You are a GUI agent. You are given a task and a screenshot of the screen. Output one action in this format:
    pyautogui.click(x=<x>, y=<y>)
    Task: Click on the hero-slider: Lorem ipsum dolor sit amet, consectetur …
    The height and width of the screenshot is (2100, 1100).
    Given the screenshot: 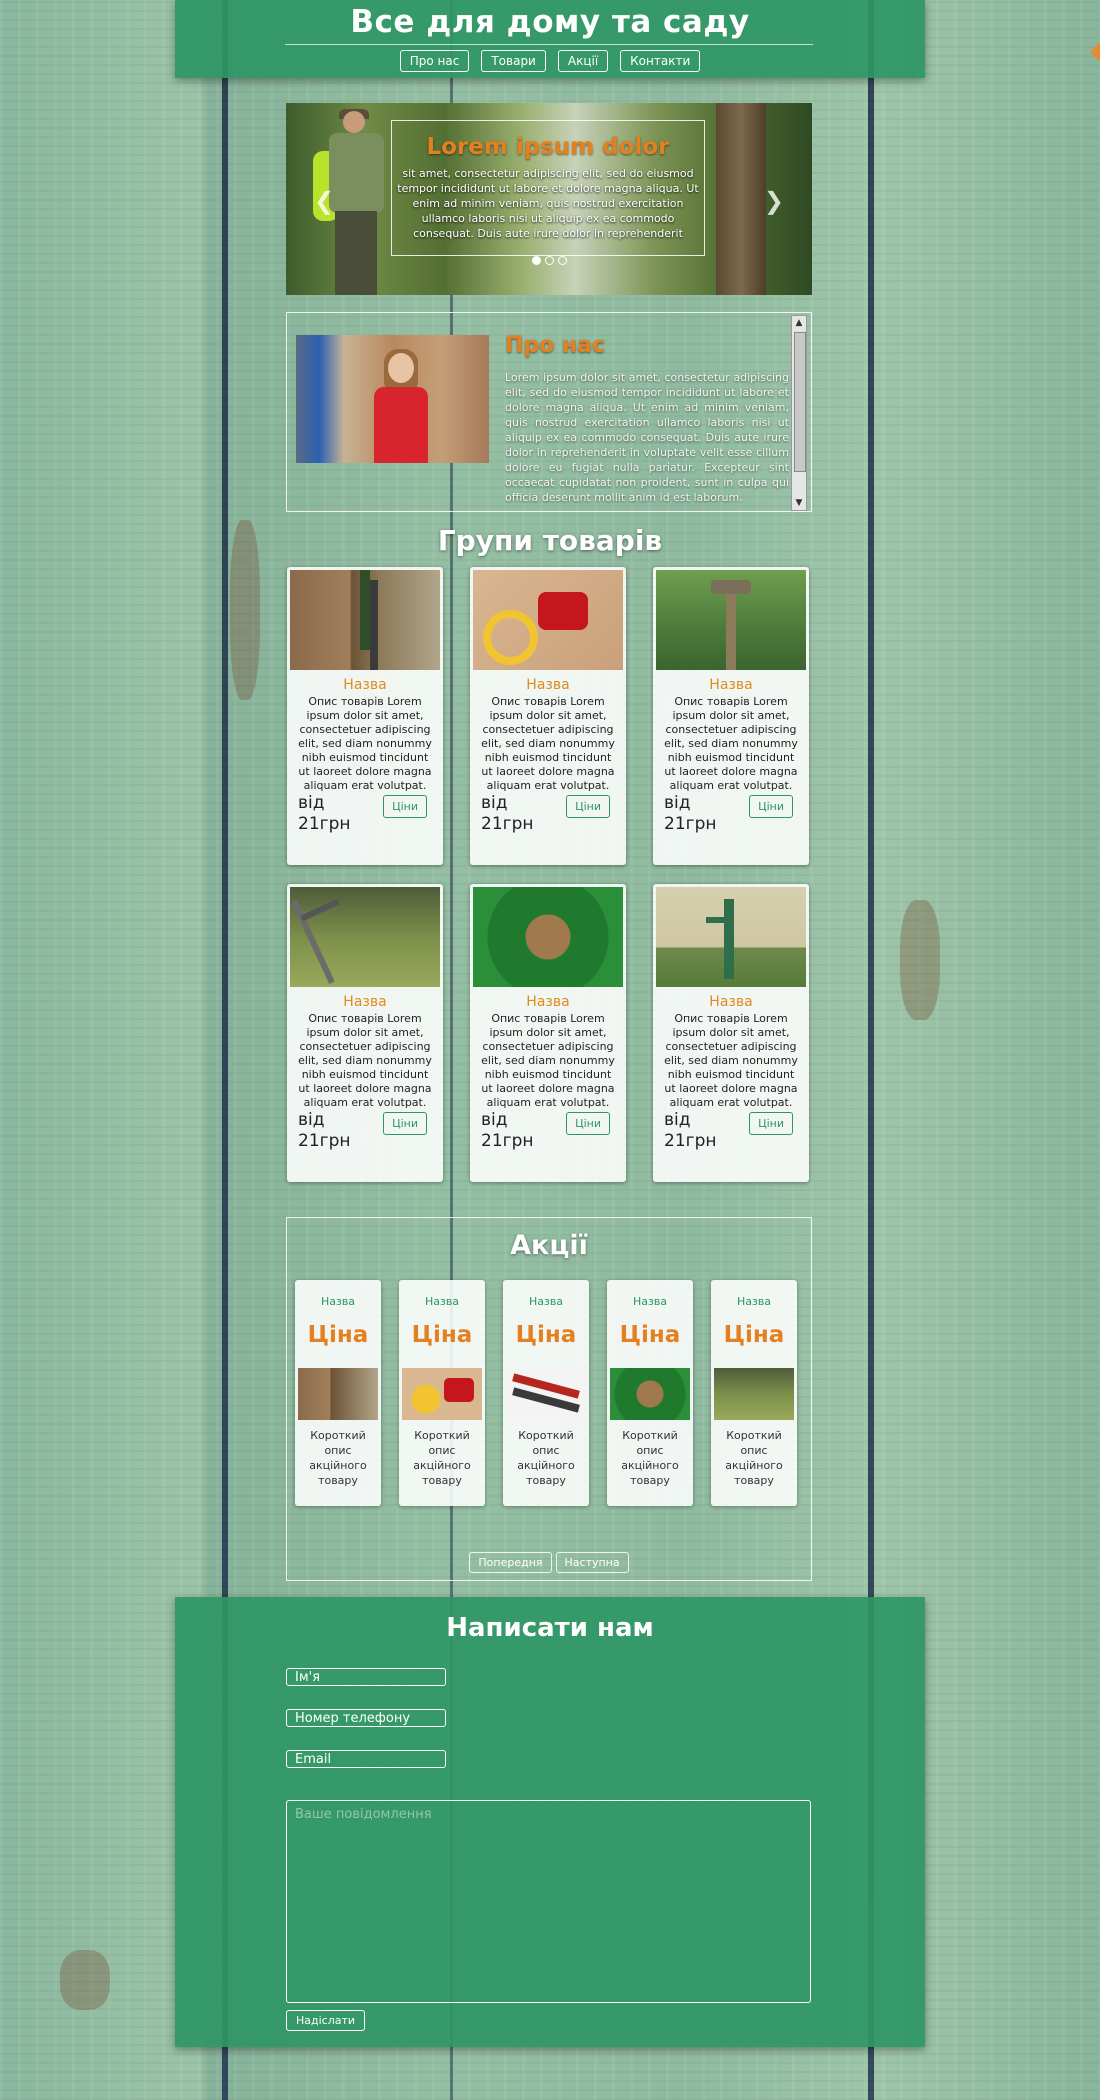 What is the action you would take?
    pyautogui.click(x=549, y=199)
    